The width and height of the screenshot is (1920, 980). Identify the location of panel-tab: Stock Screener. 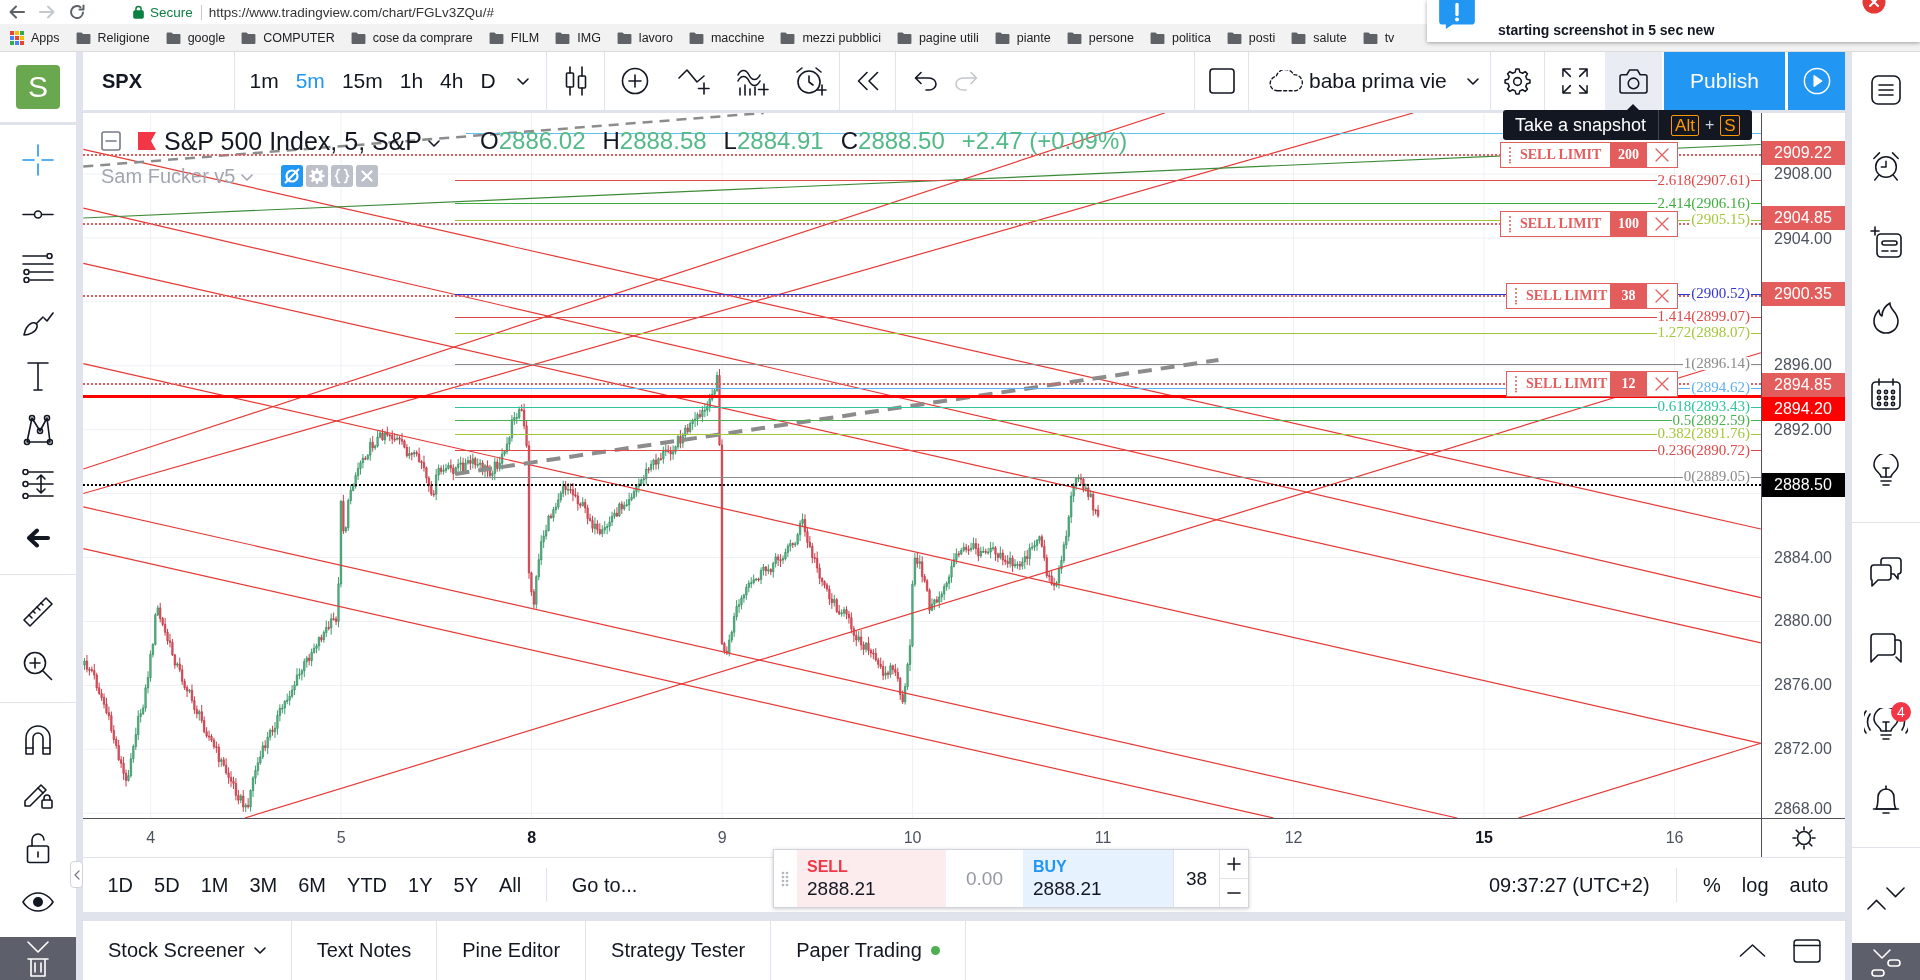
(187, 950).